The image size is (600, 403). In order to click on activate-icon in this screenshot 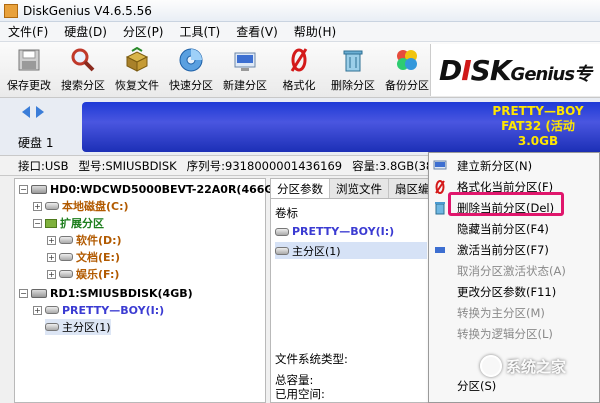, I will do `click(440, 250)`.